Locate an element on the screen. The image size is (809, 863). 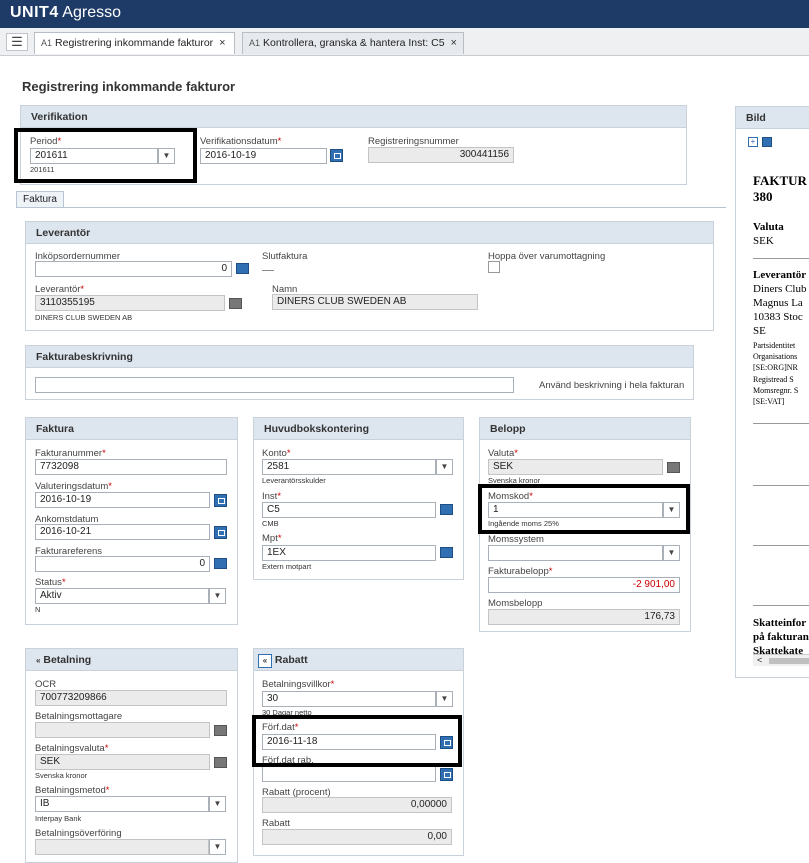
hoppa-checkbox is located at coordinates (494, 267).